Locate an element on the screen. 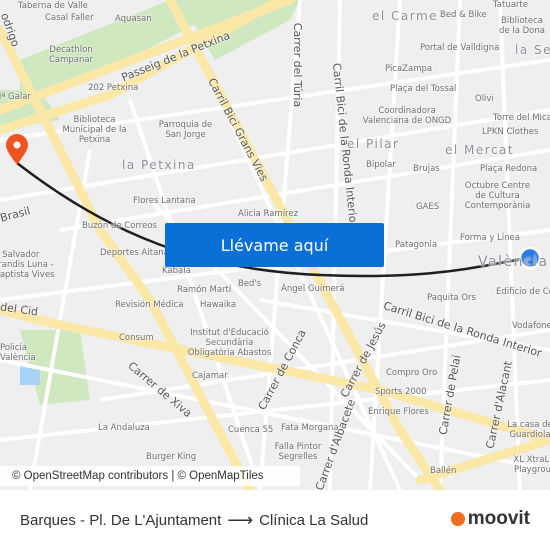 This screenshot has height=550, width=550. poi-label: PicaZampa is located at coordinates (409, 69).